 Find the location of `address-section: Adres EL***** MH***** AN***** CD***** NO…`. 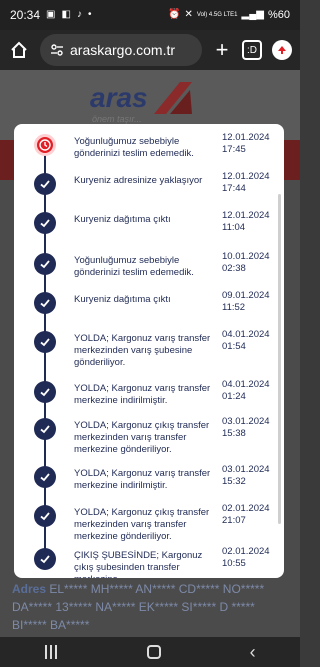

address-section: Adres EL***** MH***** AN***** CD***** NO… is located at coordinates (150, 603).